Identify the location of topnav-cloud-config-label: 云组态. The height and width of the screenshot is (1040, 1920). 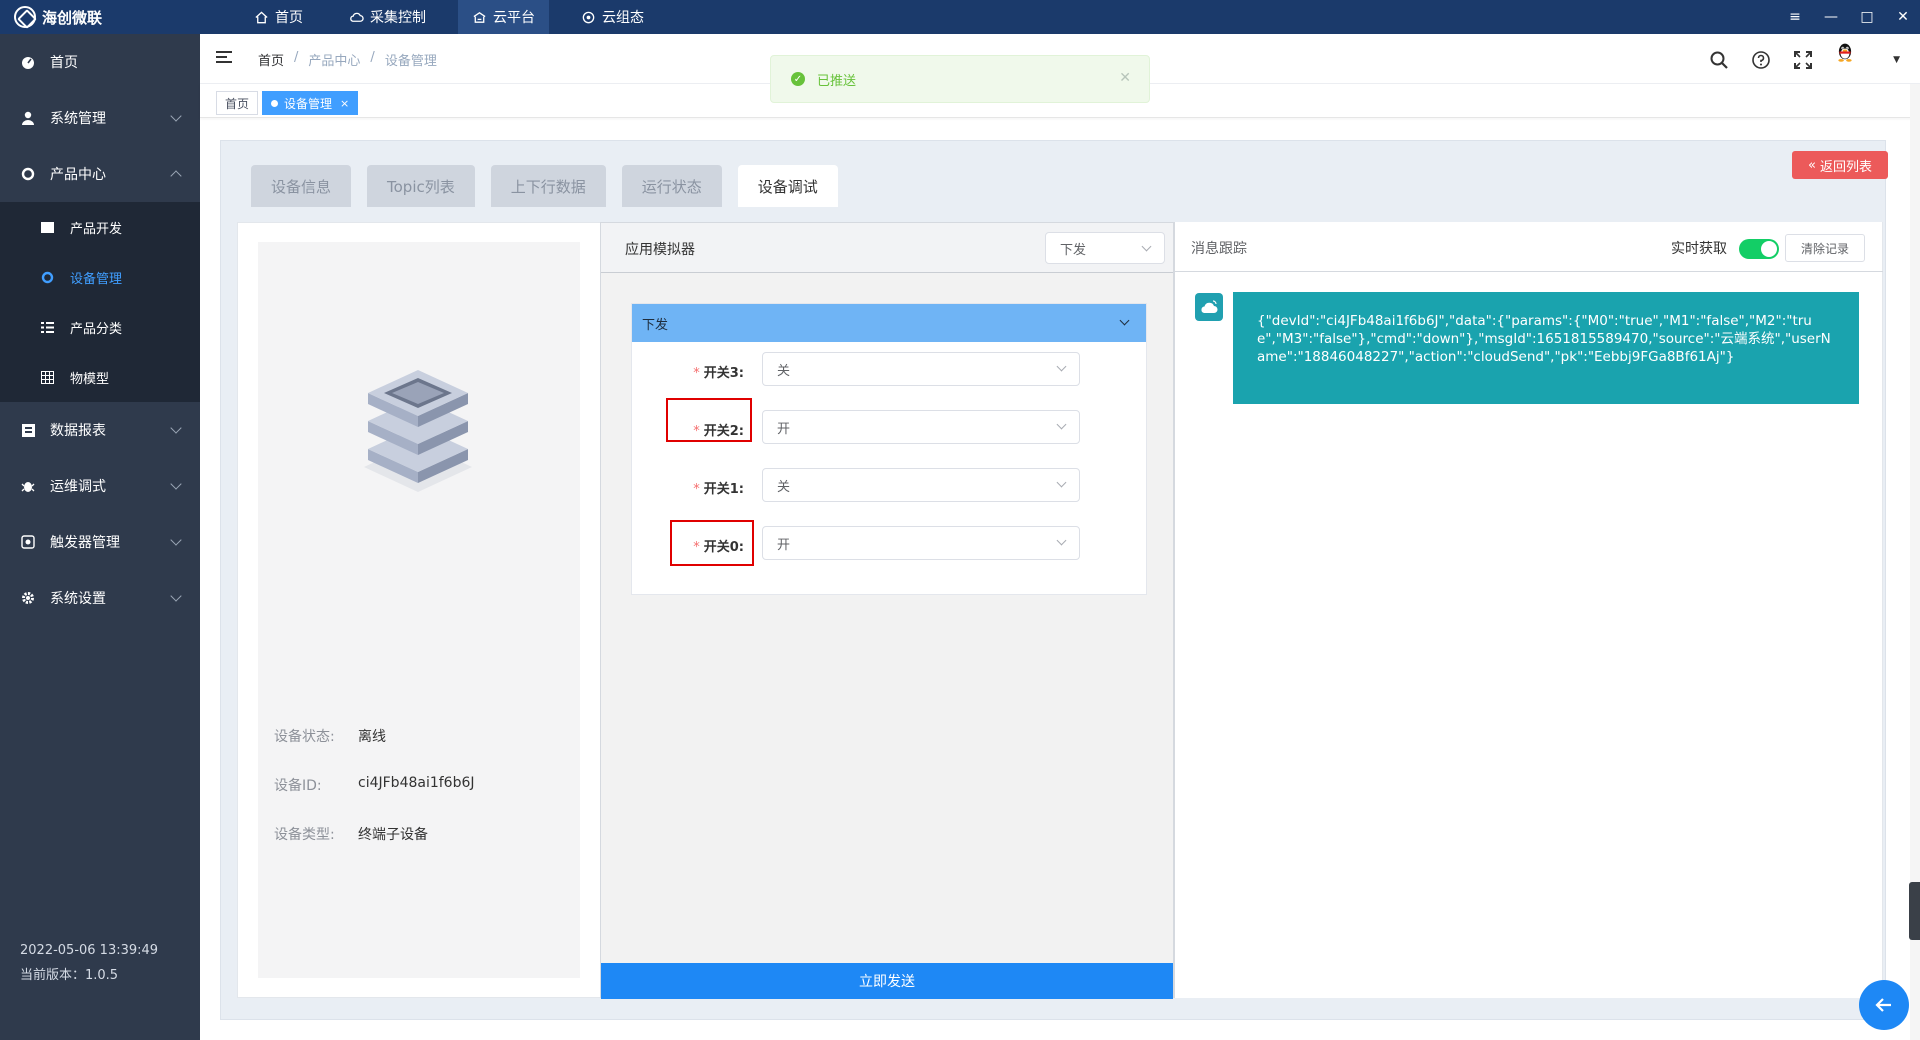
(623, 18).